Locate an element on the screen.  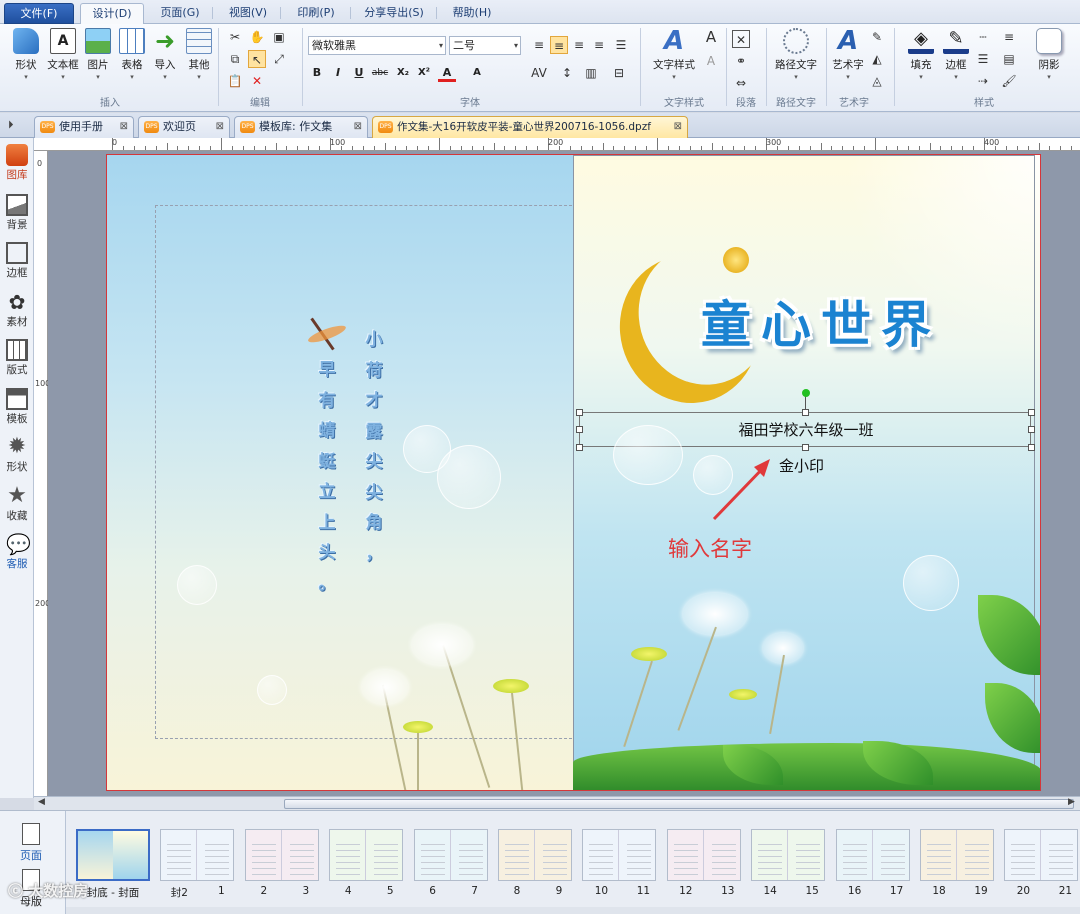
menu-tab-print: 印刷(P) is located at coordinates (316, 13).